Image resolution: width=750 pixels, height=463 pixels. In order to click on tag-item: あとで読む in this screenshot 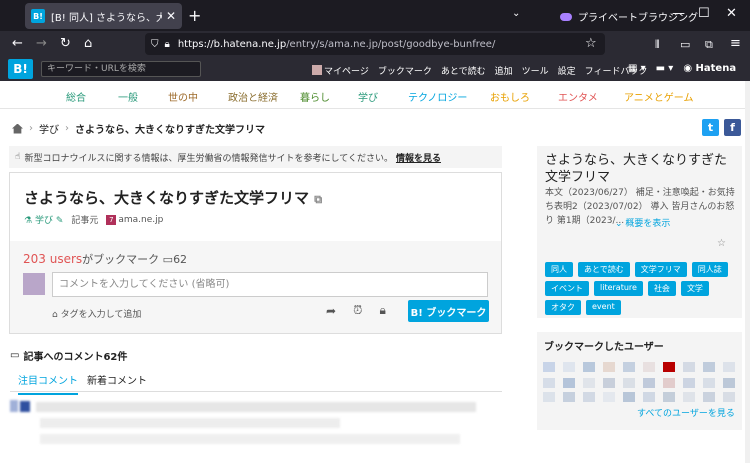, I will do `click(604, 269)`.